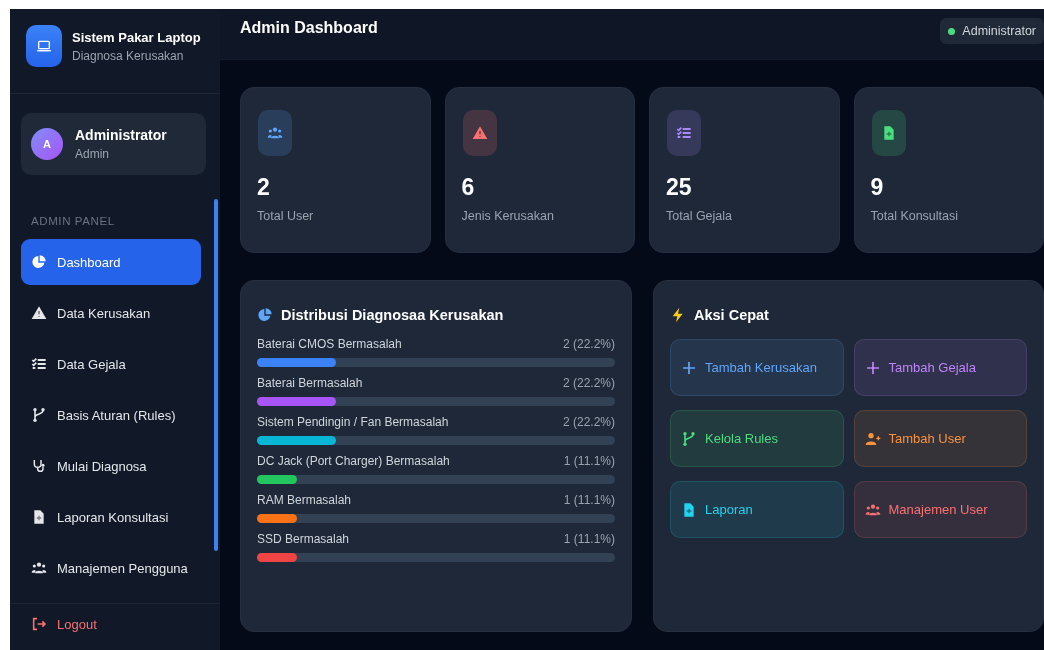 Image resolution: width=1044 pixels, height=650 pixels. I want to click on app-subtitle: Diagnosa Kerusakan, so click(128, 55).